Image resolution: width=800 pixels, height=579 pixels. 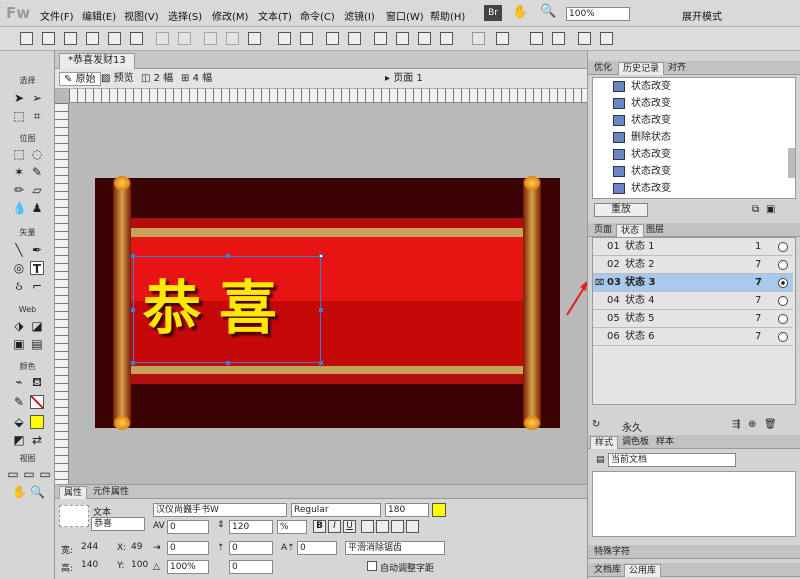 What do you see at coordinates (251, 567) in the screenshot?
I see `space-after-field: 0` at bounding box center [251, 567].